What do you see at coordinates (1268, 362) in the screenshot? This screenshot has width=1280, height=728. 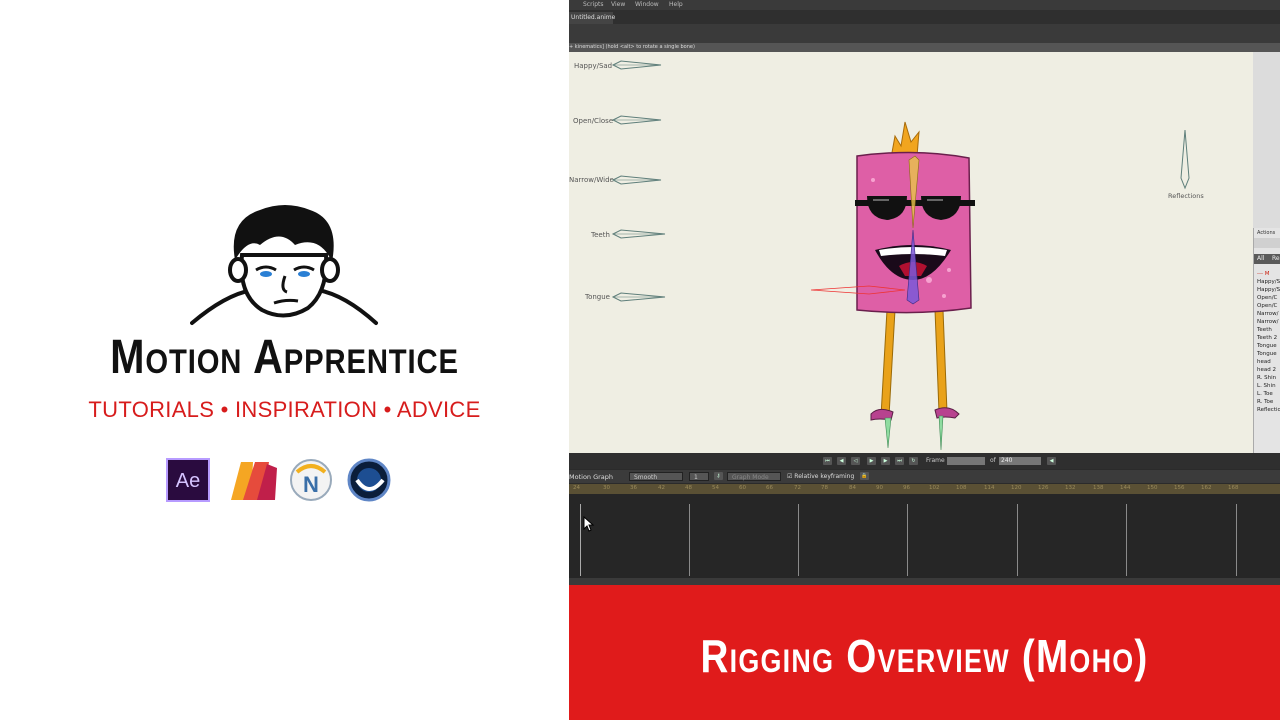 I see `action-item: head` at bounding box center [1268, 362].